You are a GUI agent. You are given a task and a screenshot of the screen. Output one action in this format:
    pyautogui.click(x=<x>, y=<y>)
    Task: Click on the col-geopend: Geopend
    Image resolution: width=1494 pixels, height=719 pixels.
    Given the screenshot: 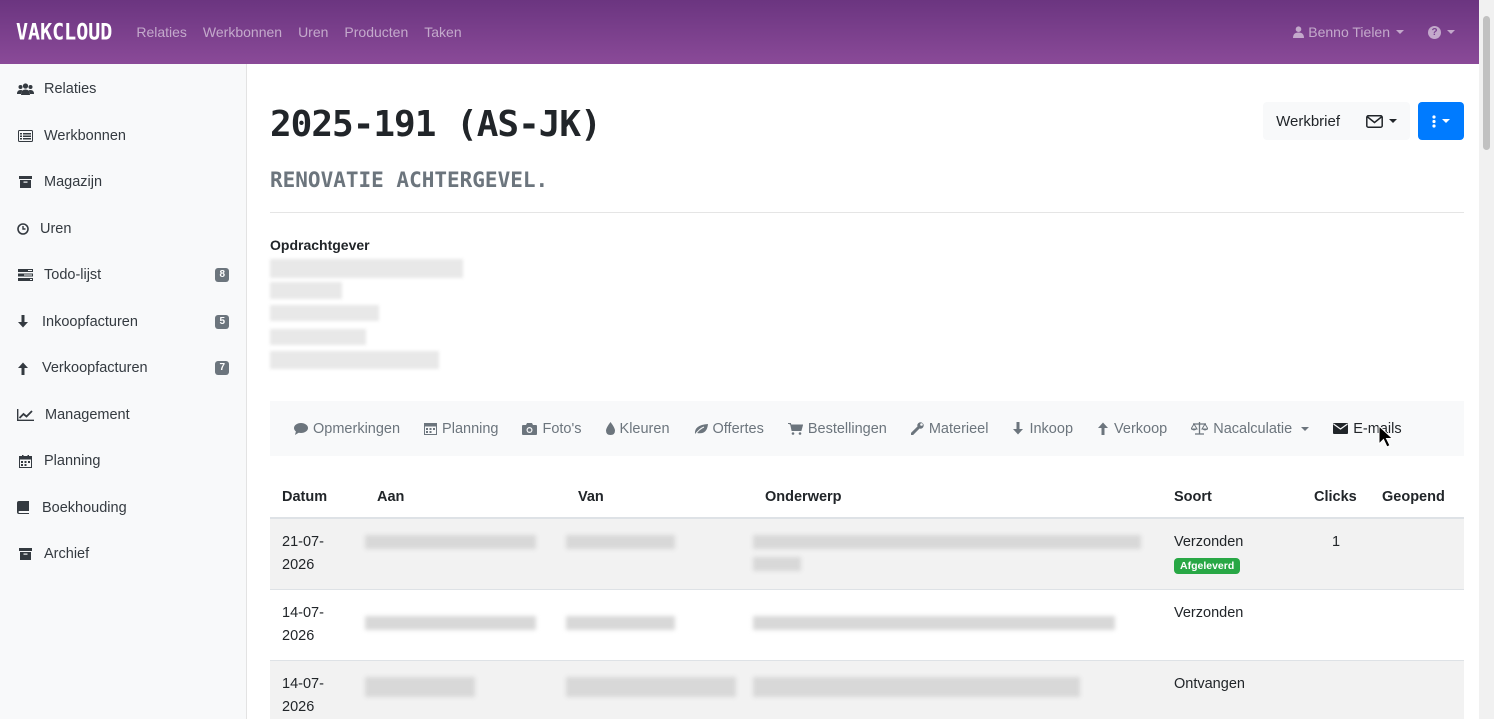 What is the action you would take?
    pyautogui.click(x=1417, y=497)
    